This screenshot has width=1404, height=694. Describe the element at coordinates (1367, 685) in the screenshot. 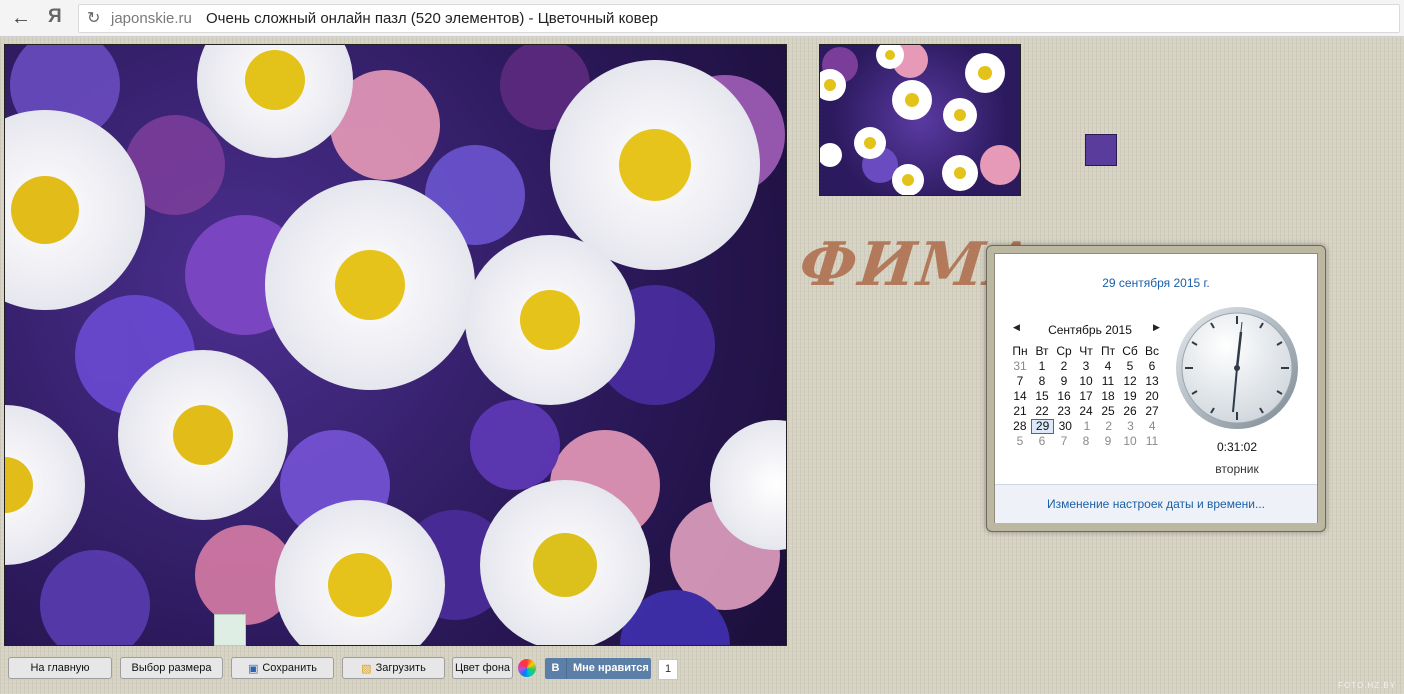

I see `watermark: FOTO.HZ.BY` at that location.